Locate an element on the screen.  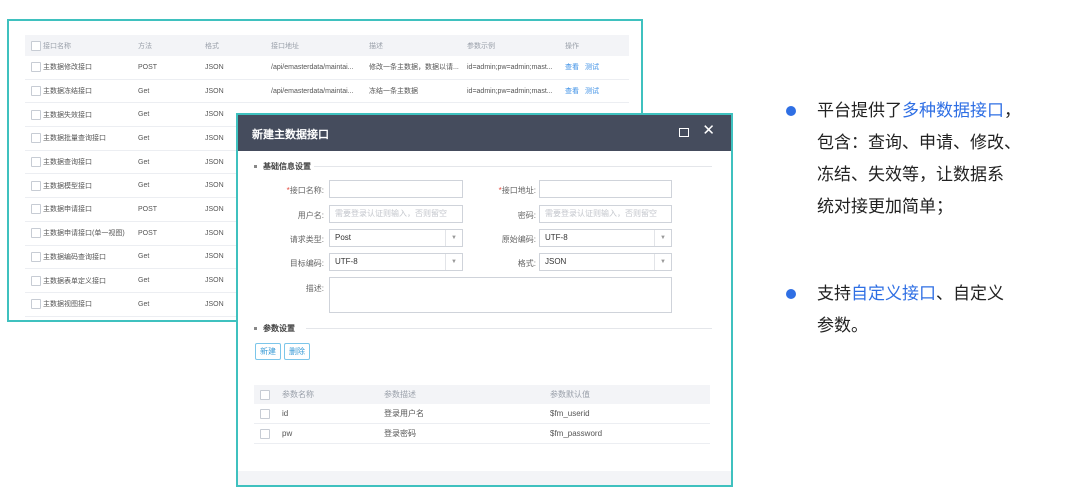
target-encoding-select: UTF-8 ▼ is located at coordinates (396, 262).